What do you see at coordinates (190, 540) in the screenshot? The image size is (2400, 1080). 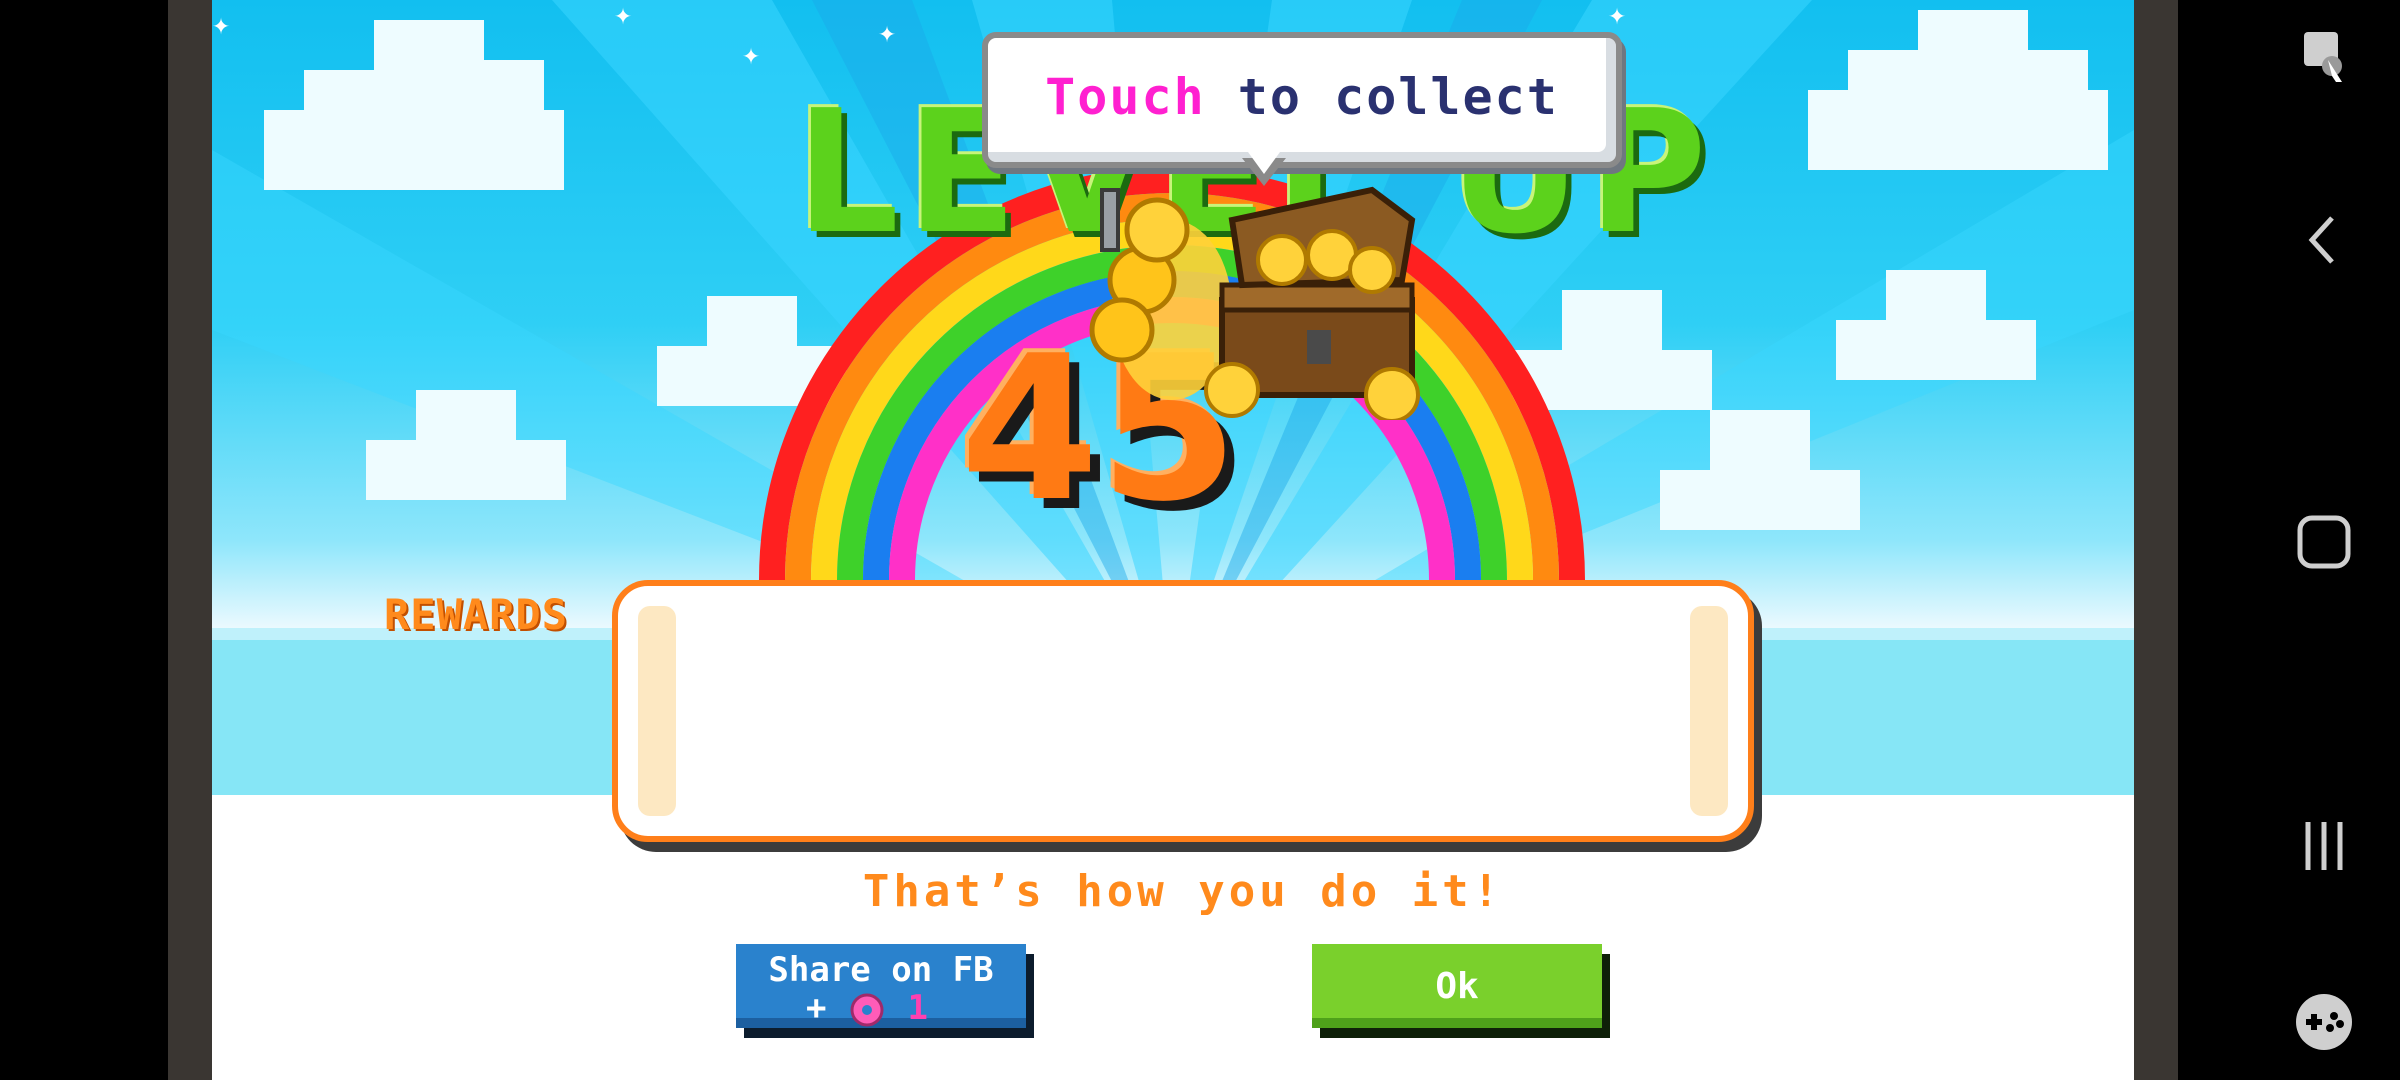 I see `left-frame` at bounding box center [190, 540].